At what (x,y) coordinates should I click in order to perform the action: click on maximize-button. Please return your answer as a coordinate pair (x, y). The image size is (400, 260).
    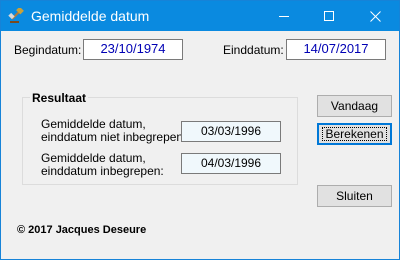
    Looking at the image, I should click on (329, 16).